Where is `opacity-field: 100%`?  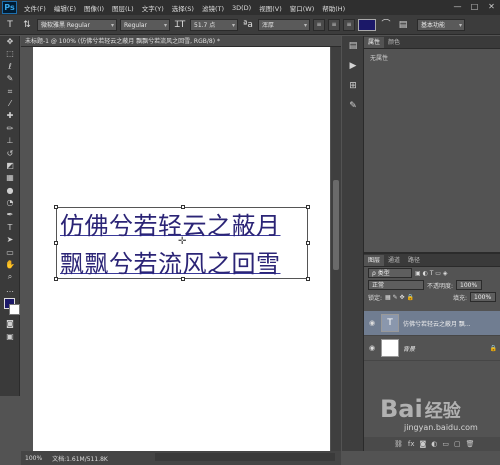 opacity-field: 100% is located at coordinates (469, 285).